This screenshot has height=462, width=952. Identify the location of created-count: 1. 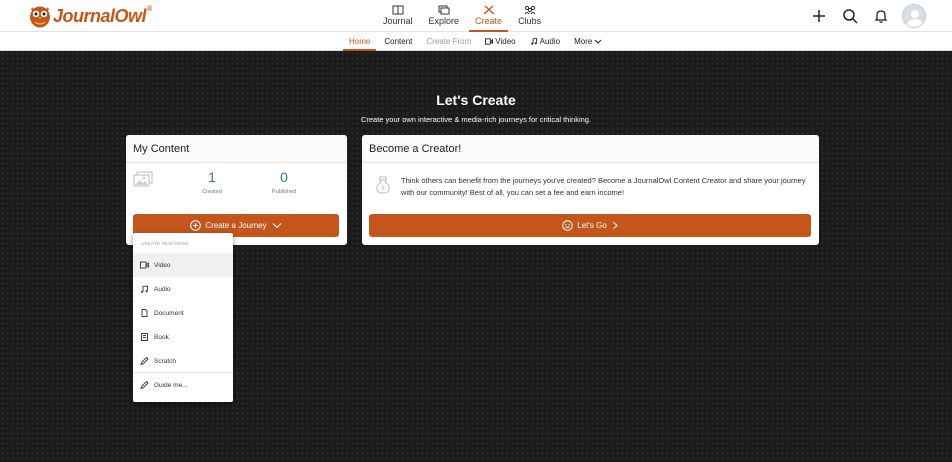
(212, 177).